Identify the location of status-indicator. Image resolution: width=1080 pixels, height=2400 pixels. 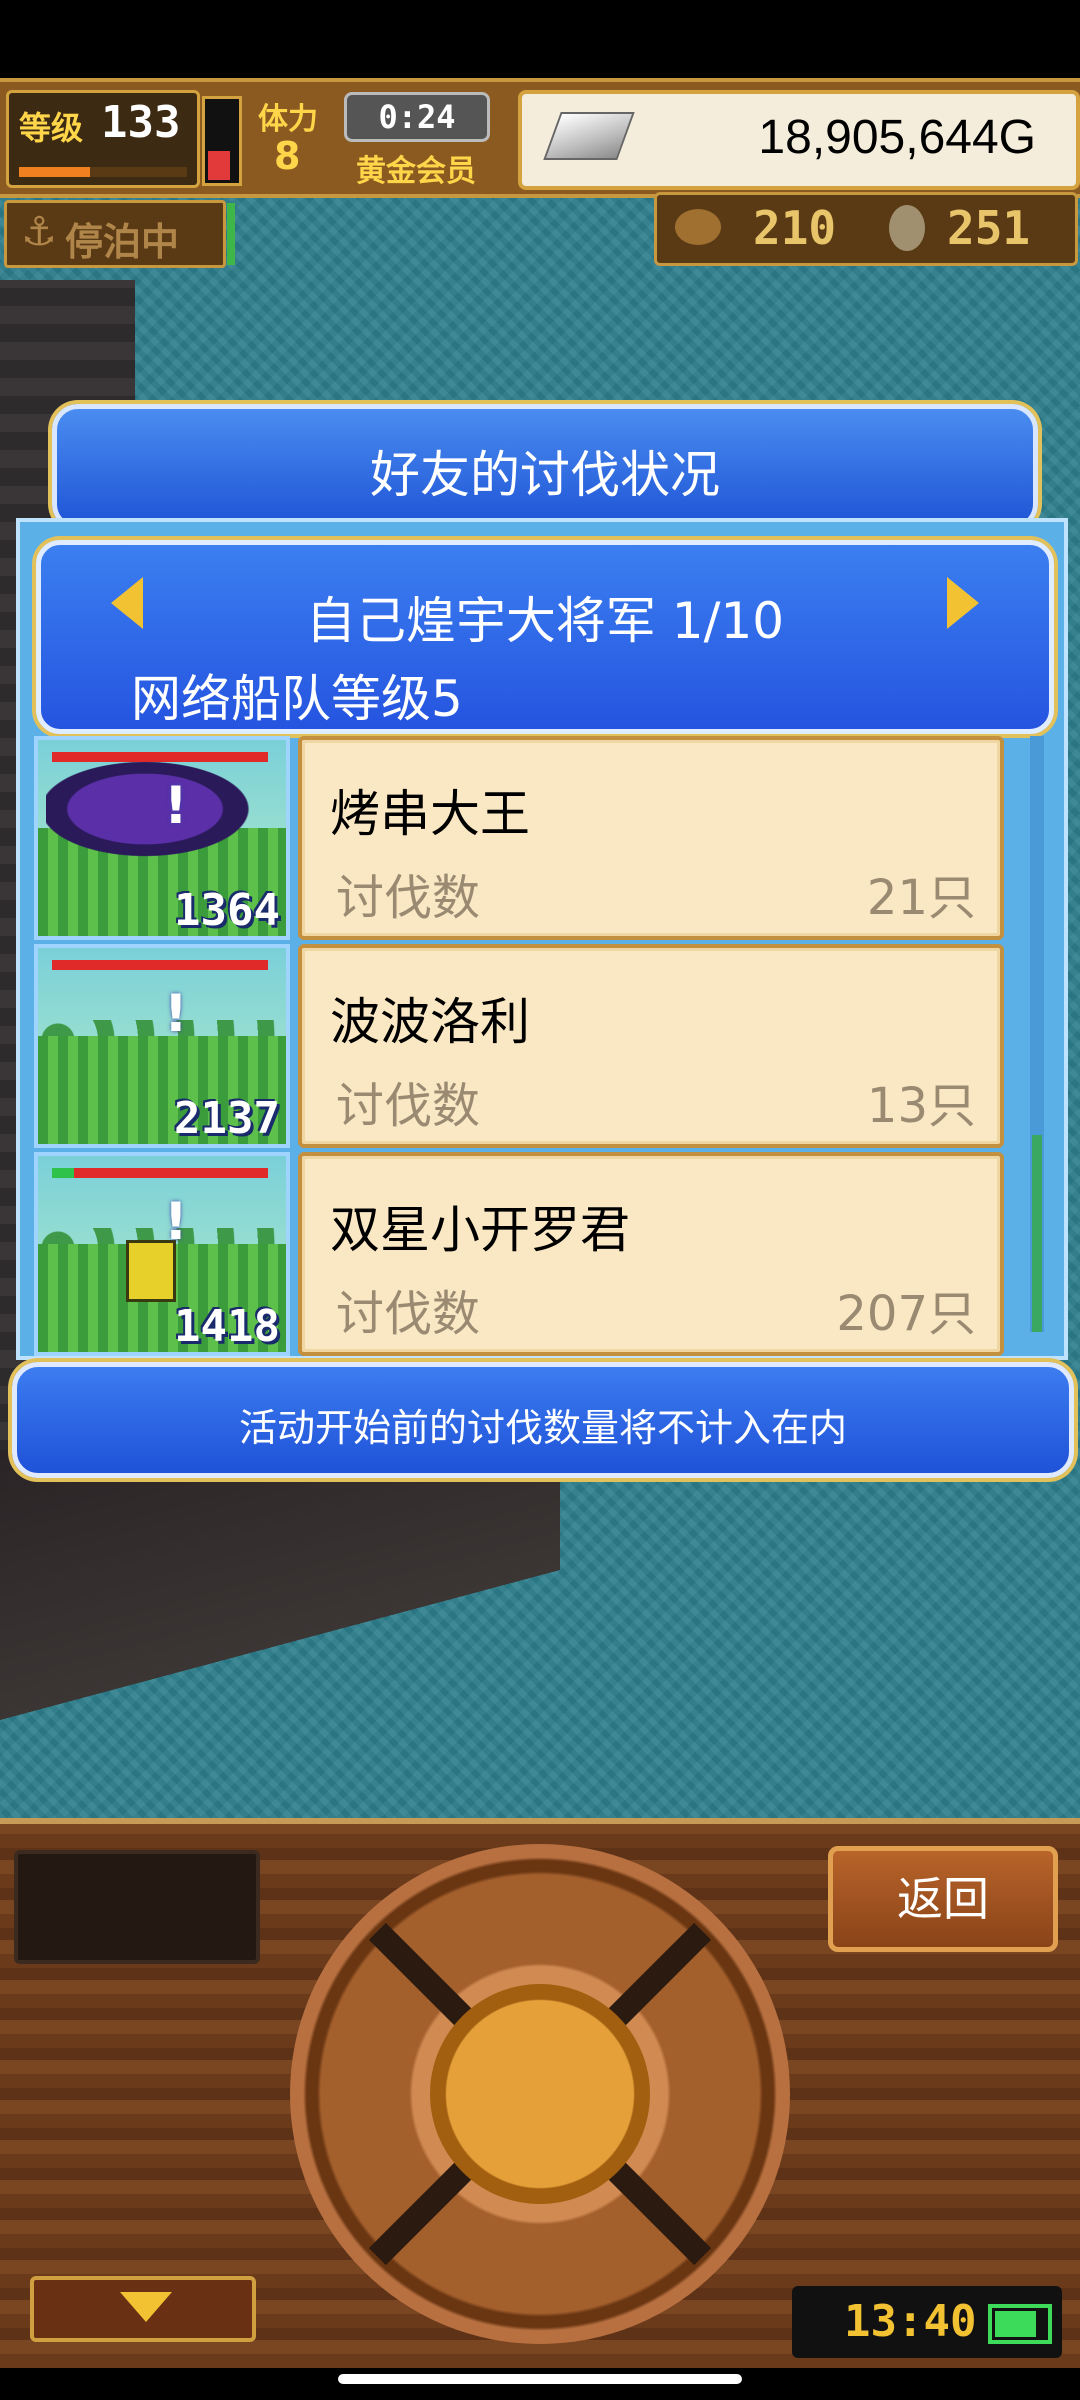
(231, 234).